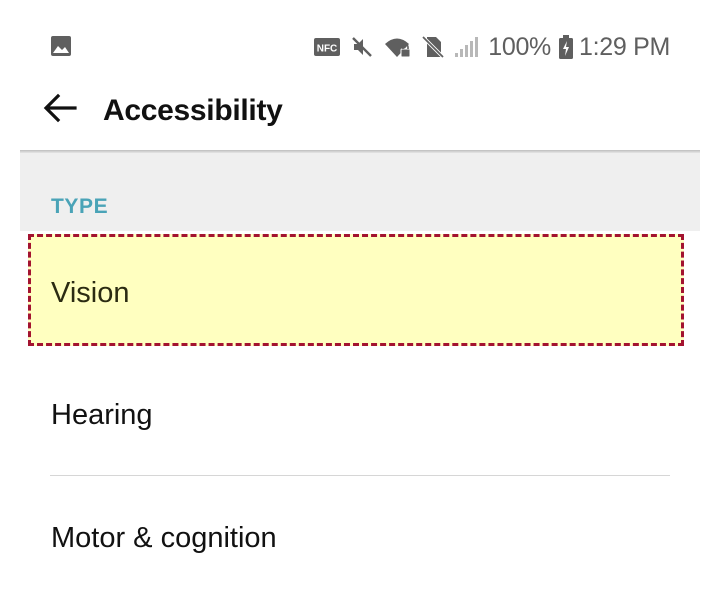 The width and height of the screenshot is (720, 612). Describe the element at coordinates (102, 415) in the screenshot. I see `list-item-label: Hearing` at that location.